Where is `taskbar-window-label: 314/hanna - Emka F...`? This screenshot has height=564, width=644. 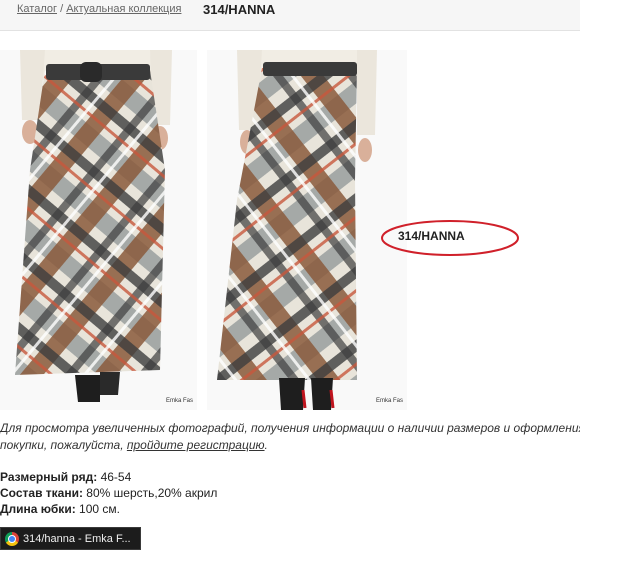 taskbar-window-label: 314/hanna - Emka F... is located at coordinates (77, 538).